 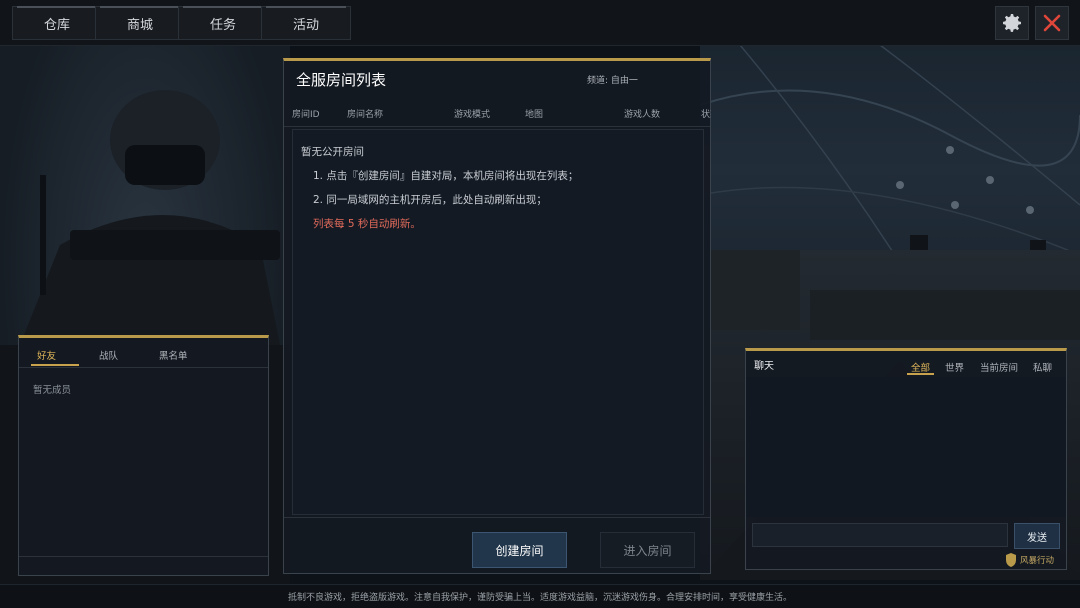 I want to click on col-player-count: 游戏人数, so click(x=642, y=113).